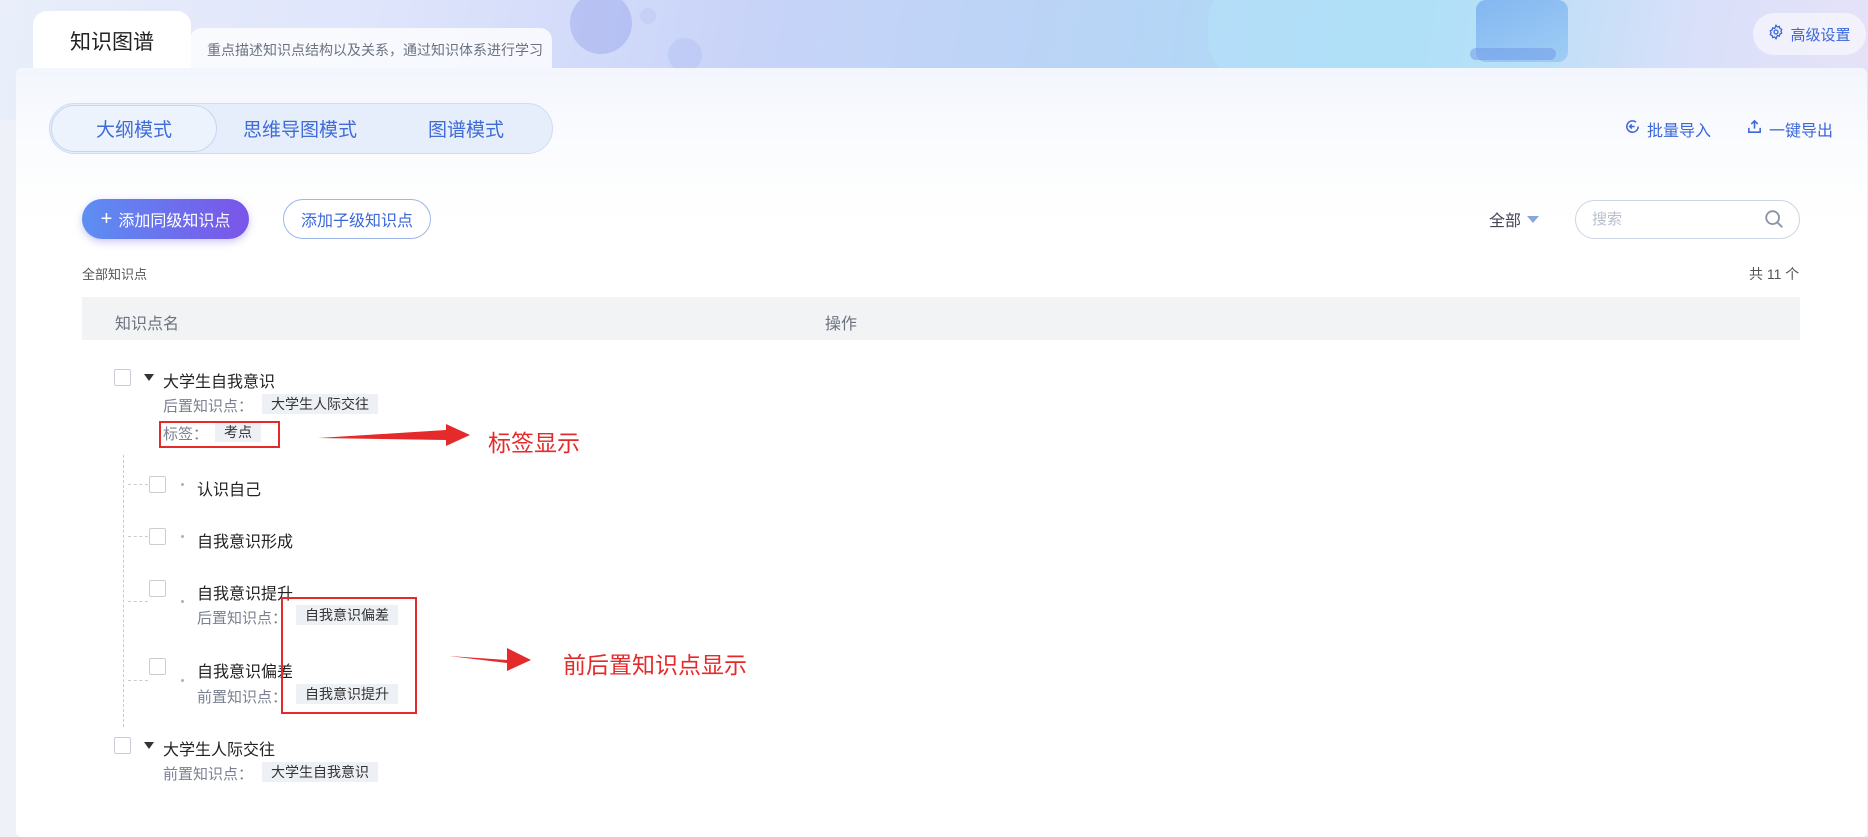  Describe the element at coordinates (245, 540) in the screenshot. I see `tree-node-name: 自我意识形成` at that location.